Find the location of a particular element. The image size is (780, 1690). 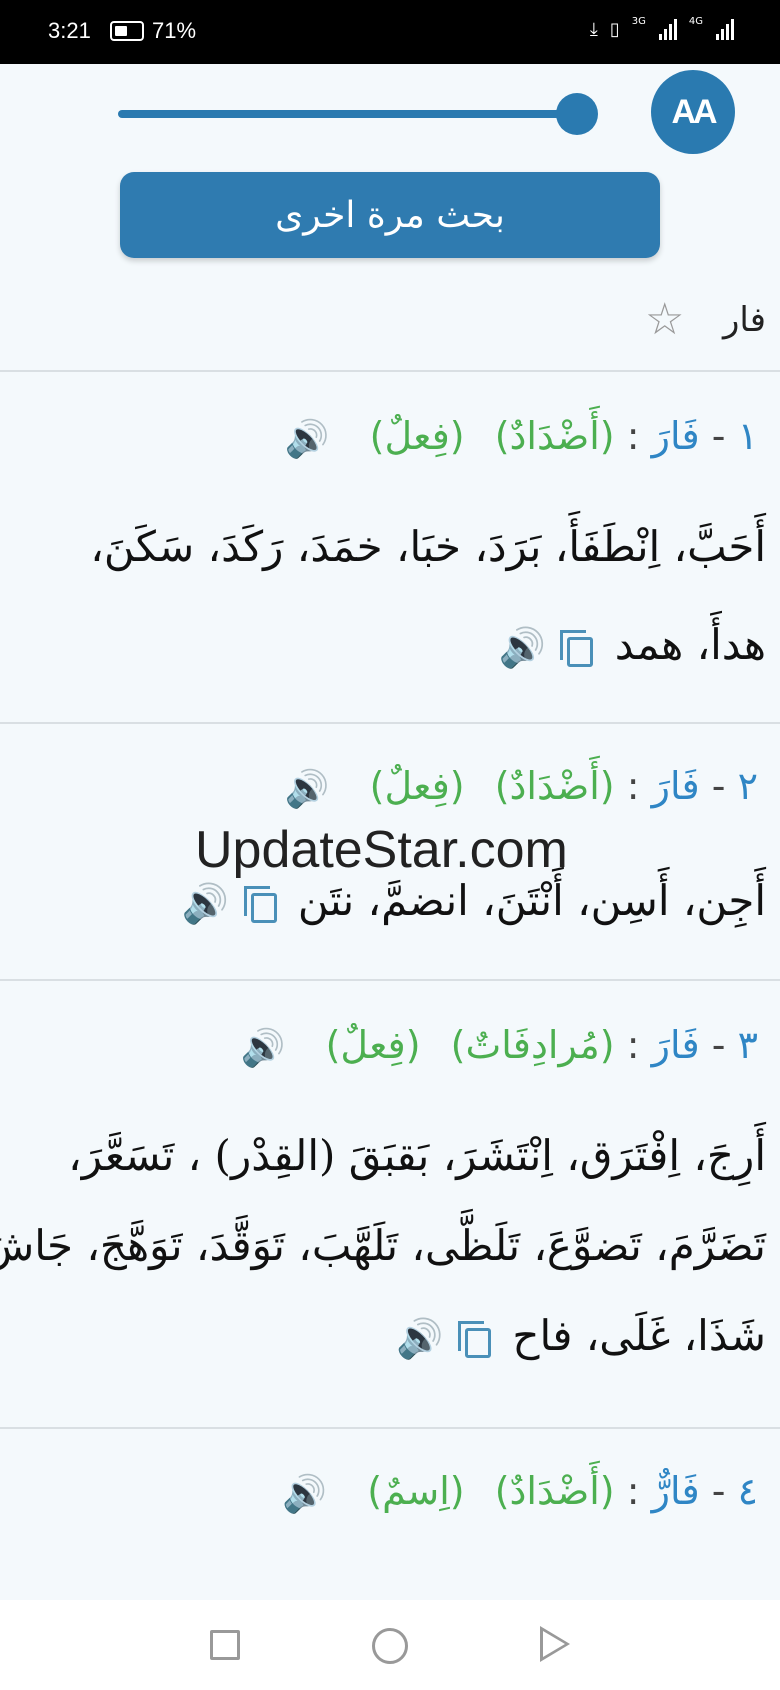

status-time: 3:21 is located at coordinates (69, 30).